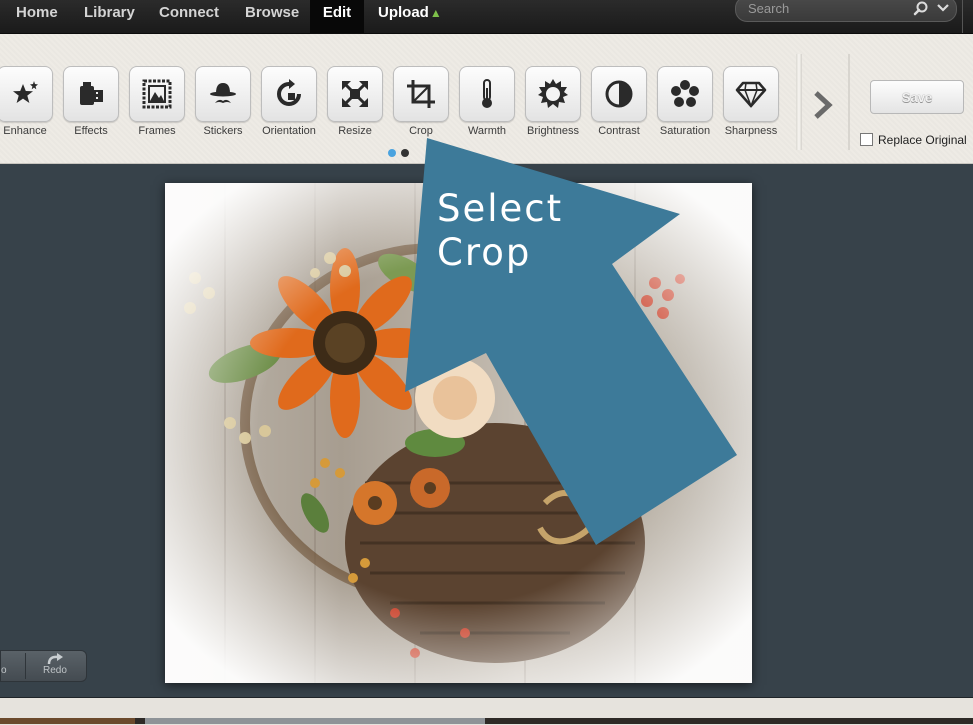  I want to click on chevron-right-icon, so click(823, 105).